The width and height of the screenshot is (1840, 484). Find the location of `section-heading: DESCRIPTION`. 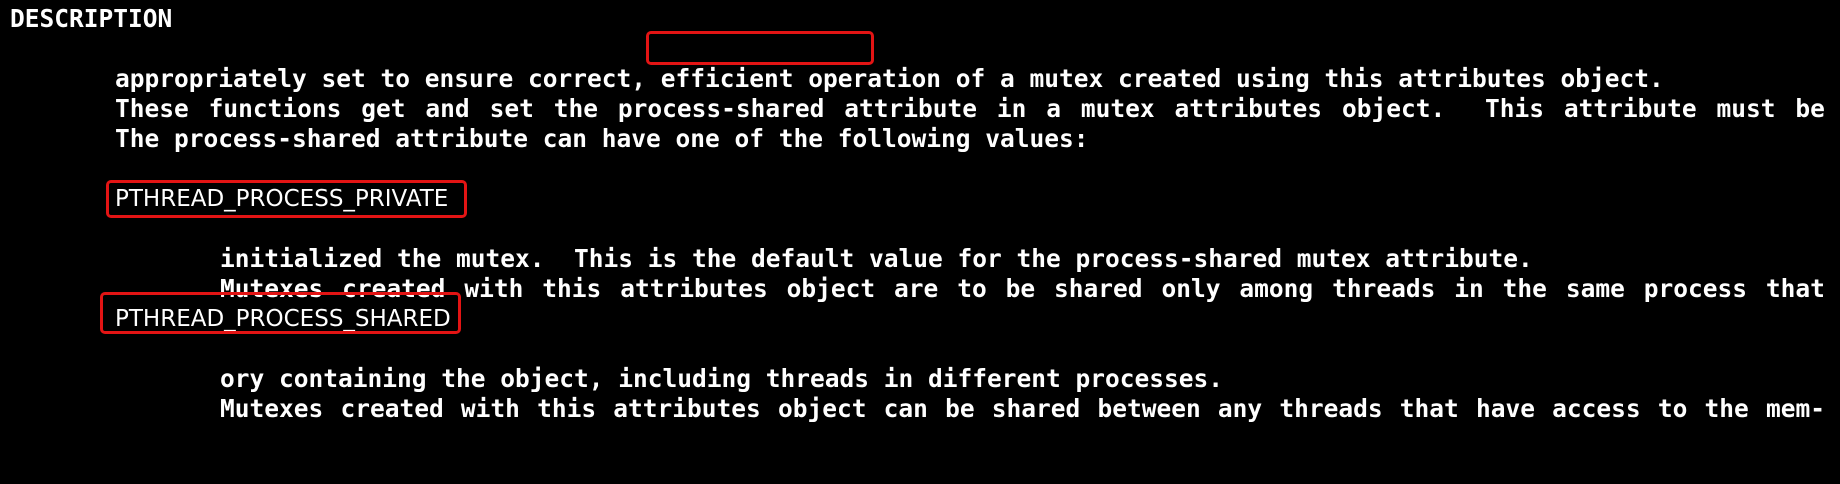

section-heading: DESCRIPTION is located at coordinates (91, 18).